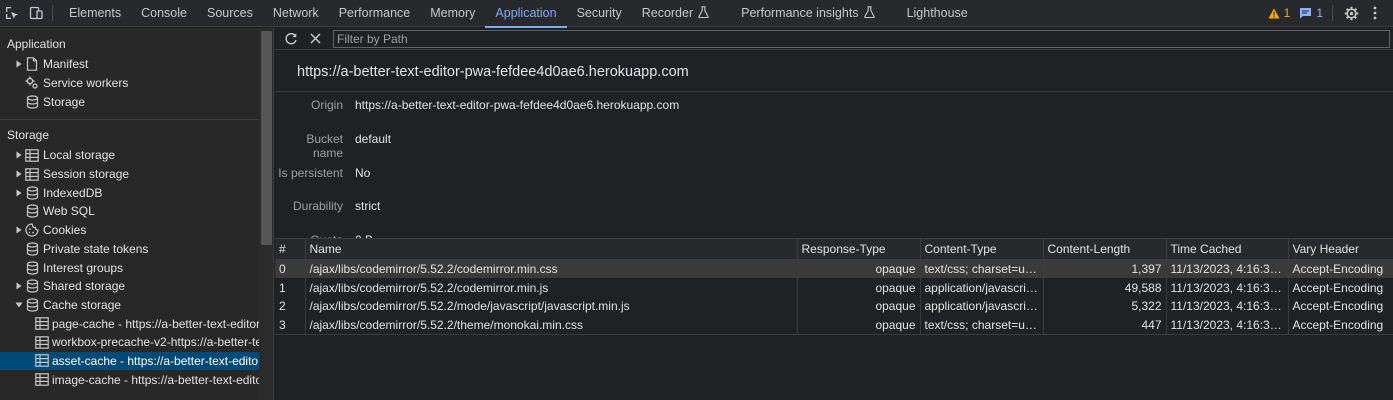 The height and width of the screenshot is (400, 1393). What do you see at coordinates (1332, 13) in the screenshot?
I see `toolbar-divider` at bounding box center [1332, 13].